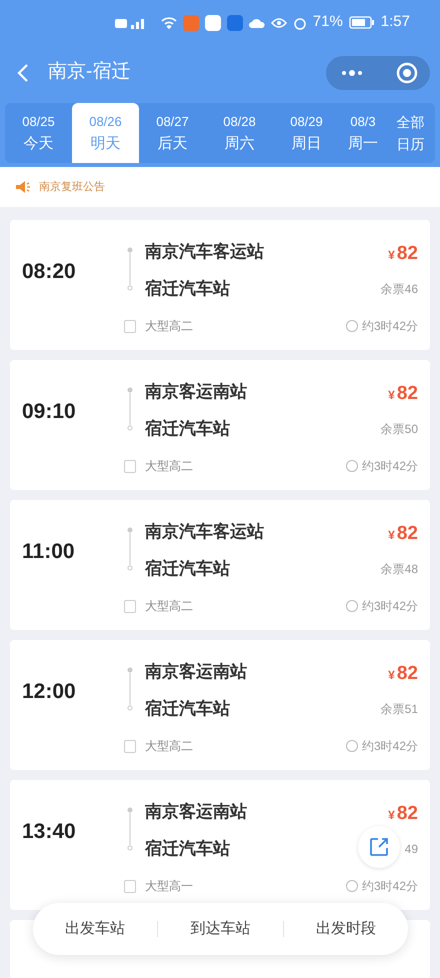  I want to click on filter-button: 出发时段, so click(346, 929).